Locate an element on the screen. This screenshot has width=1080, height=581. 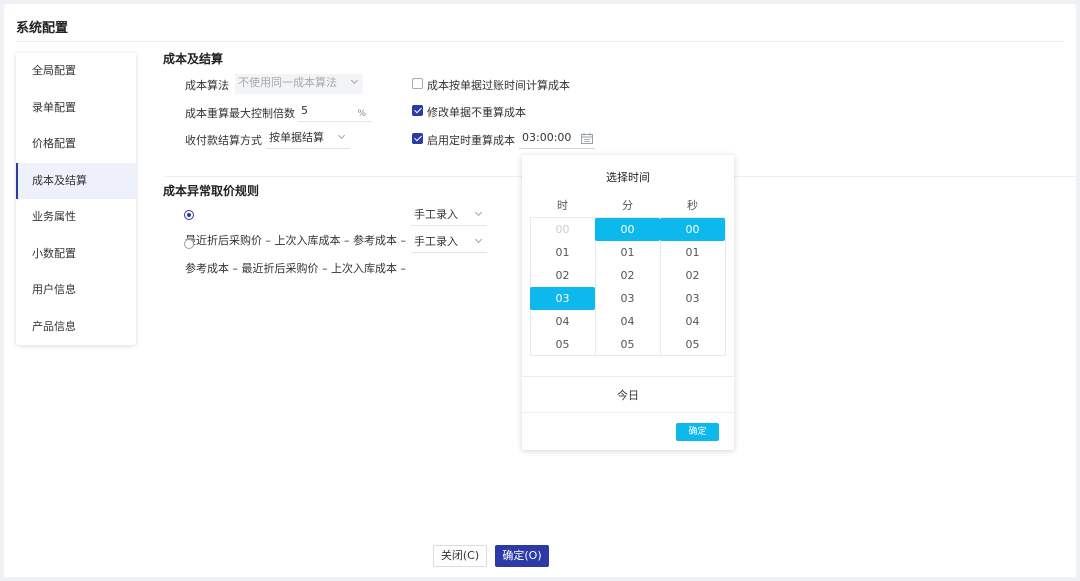
section-title-abnormal: 成本异常取价规则 is located at coordinates (211, 191).